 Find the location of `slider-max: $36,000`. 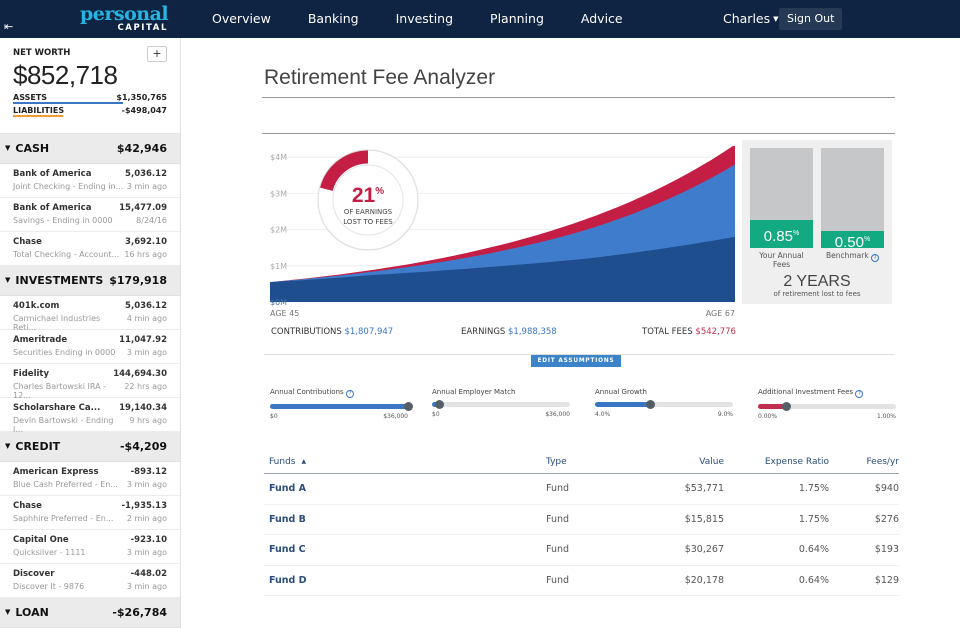

slider-max: $36,000 is located at coordinates (395, 416).